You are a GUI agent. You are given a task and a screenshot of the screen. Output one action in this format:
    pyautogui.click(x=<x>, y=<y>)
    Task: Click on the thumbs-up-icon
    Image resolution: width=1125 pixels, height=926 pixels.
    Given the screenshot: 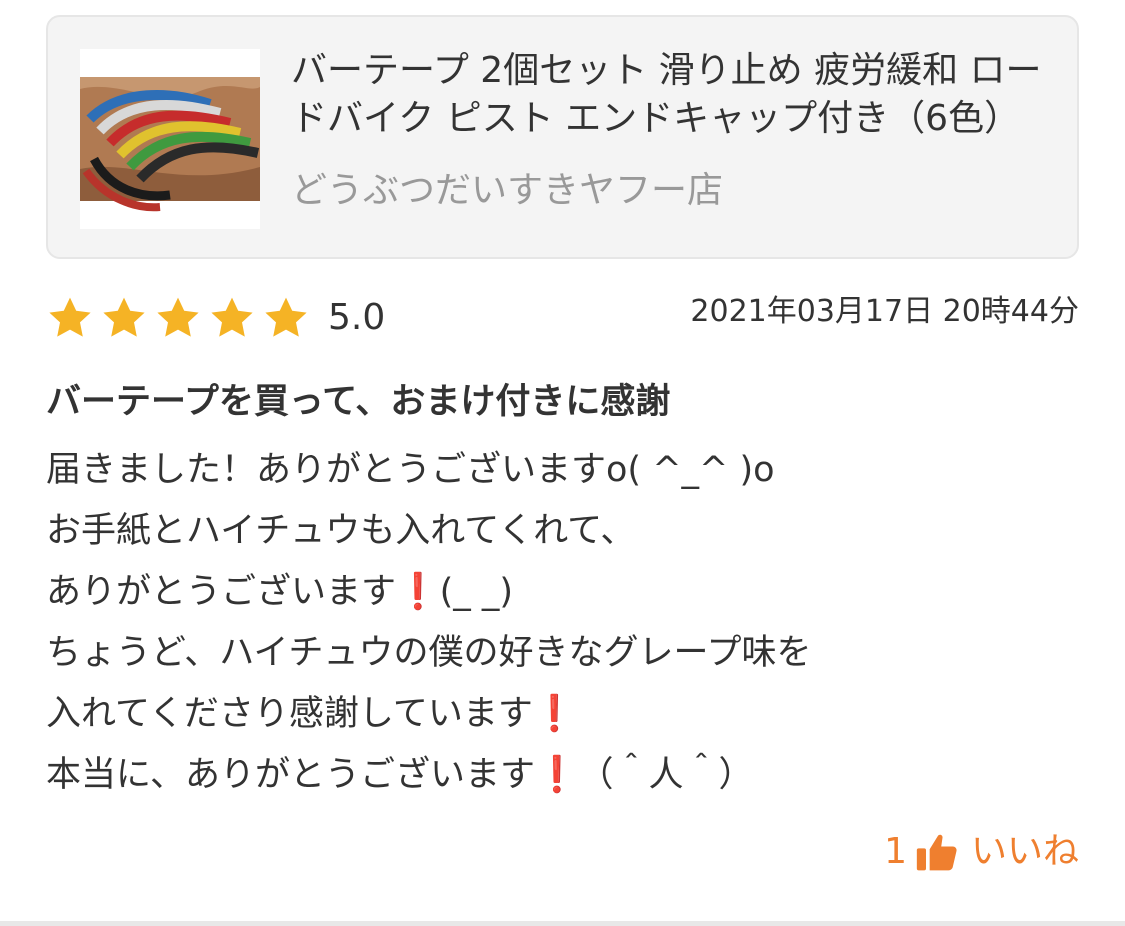 What is the action you would take?
    pyautogui.click(x=936, y=852)
    